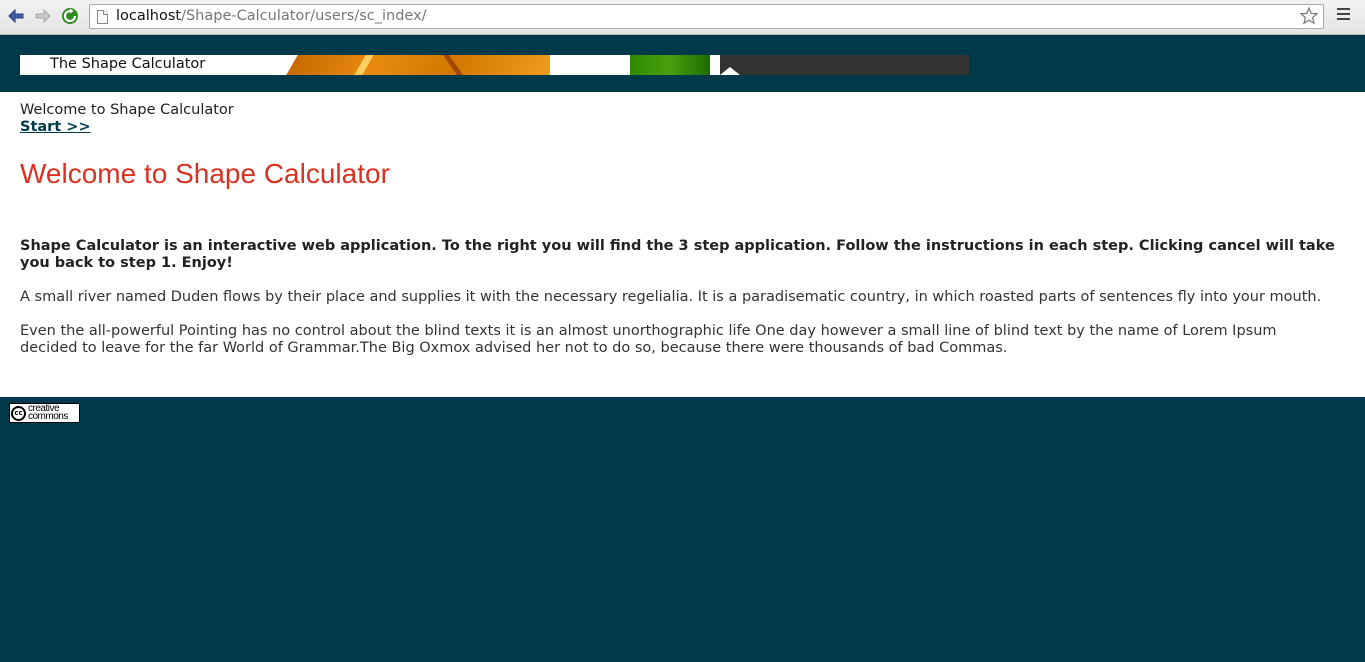 The width and height of the screenshot is (1365, 662). Describe the element at coordinates (48, 416) in the screenshot. I see `cc-wordmark-line2: commons` at that location.